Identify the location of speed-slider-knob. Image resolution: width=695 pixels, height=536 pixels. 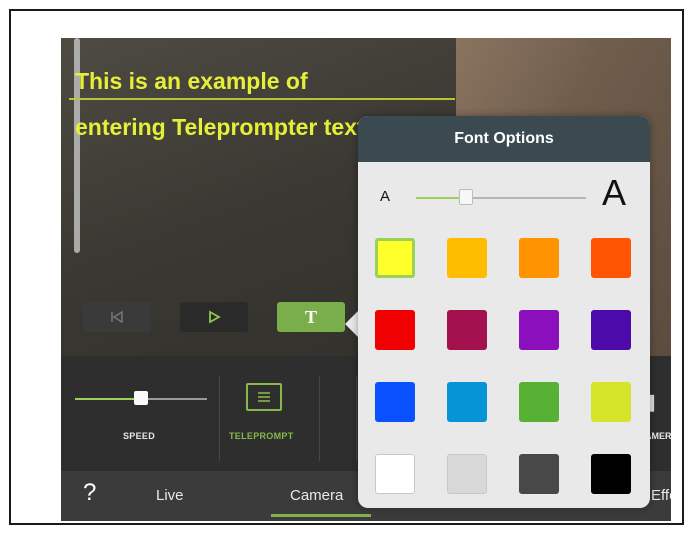
(141, 398).